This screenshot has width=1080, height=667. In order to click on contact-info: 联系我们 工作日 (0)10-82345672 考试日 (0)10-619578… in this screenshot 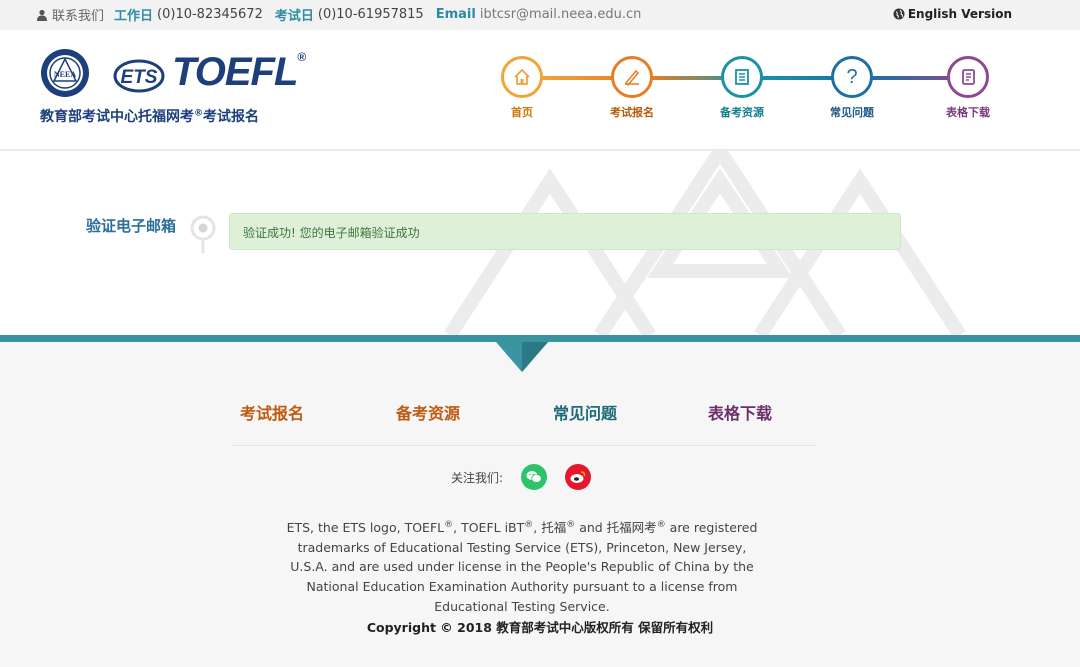, I will do `click(344, 14)`.